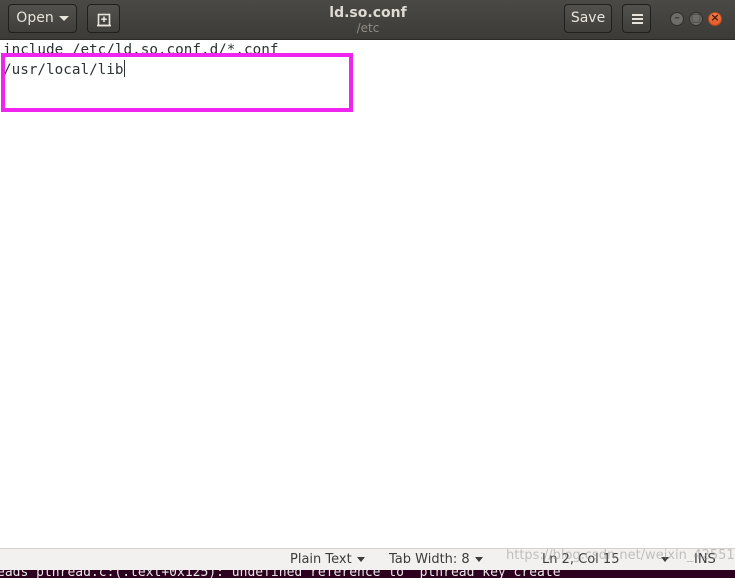 The height and width of the screenshot is (578, 735). I want to click on window-title: ld.so.conf, so click(368, 13).